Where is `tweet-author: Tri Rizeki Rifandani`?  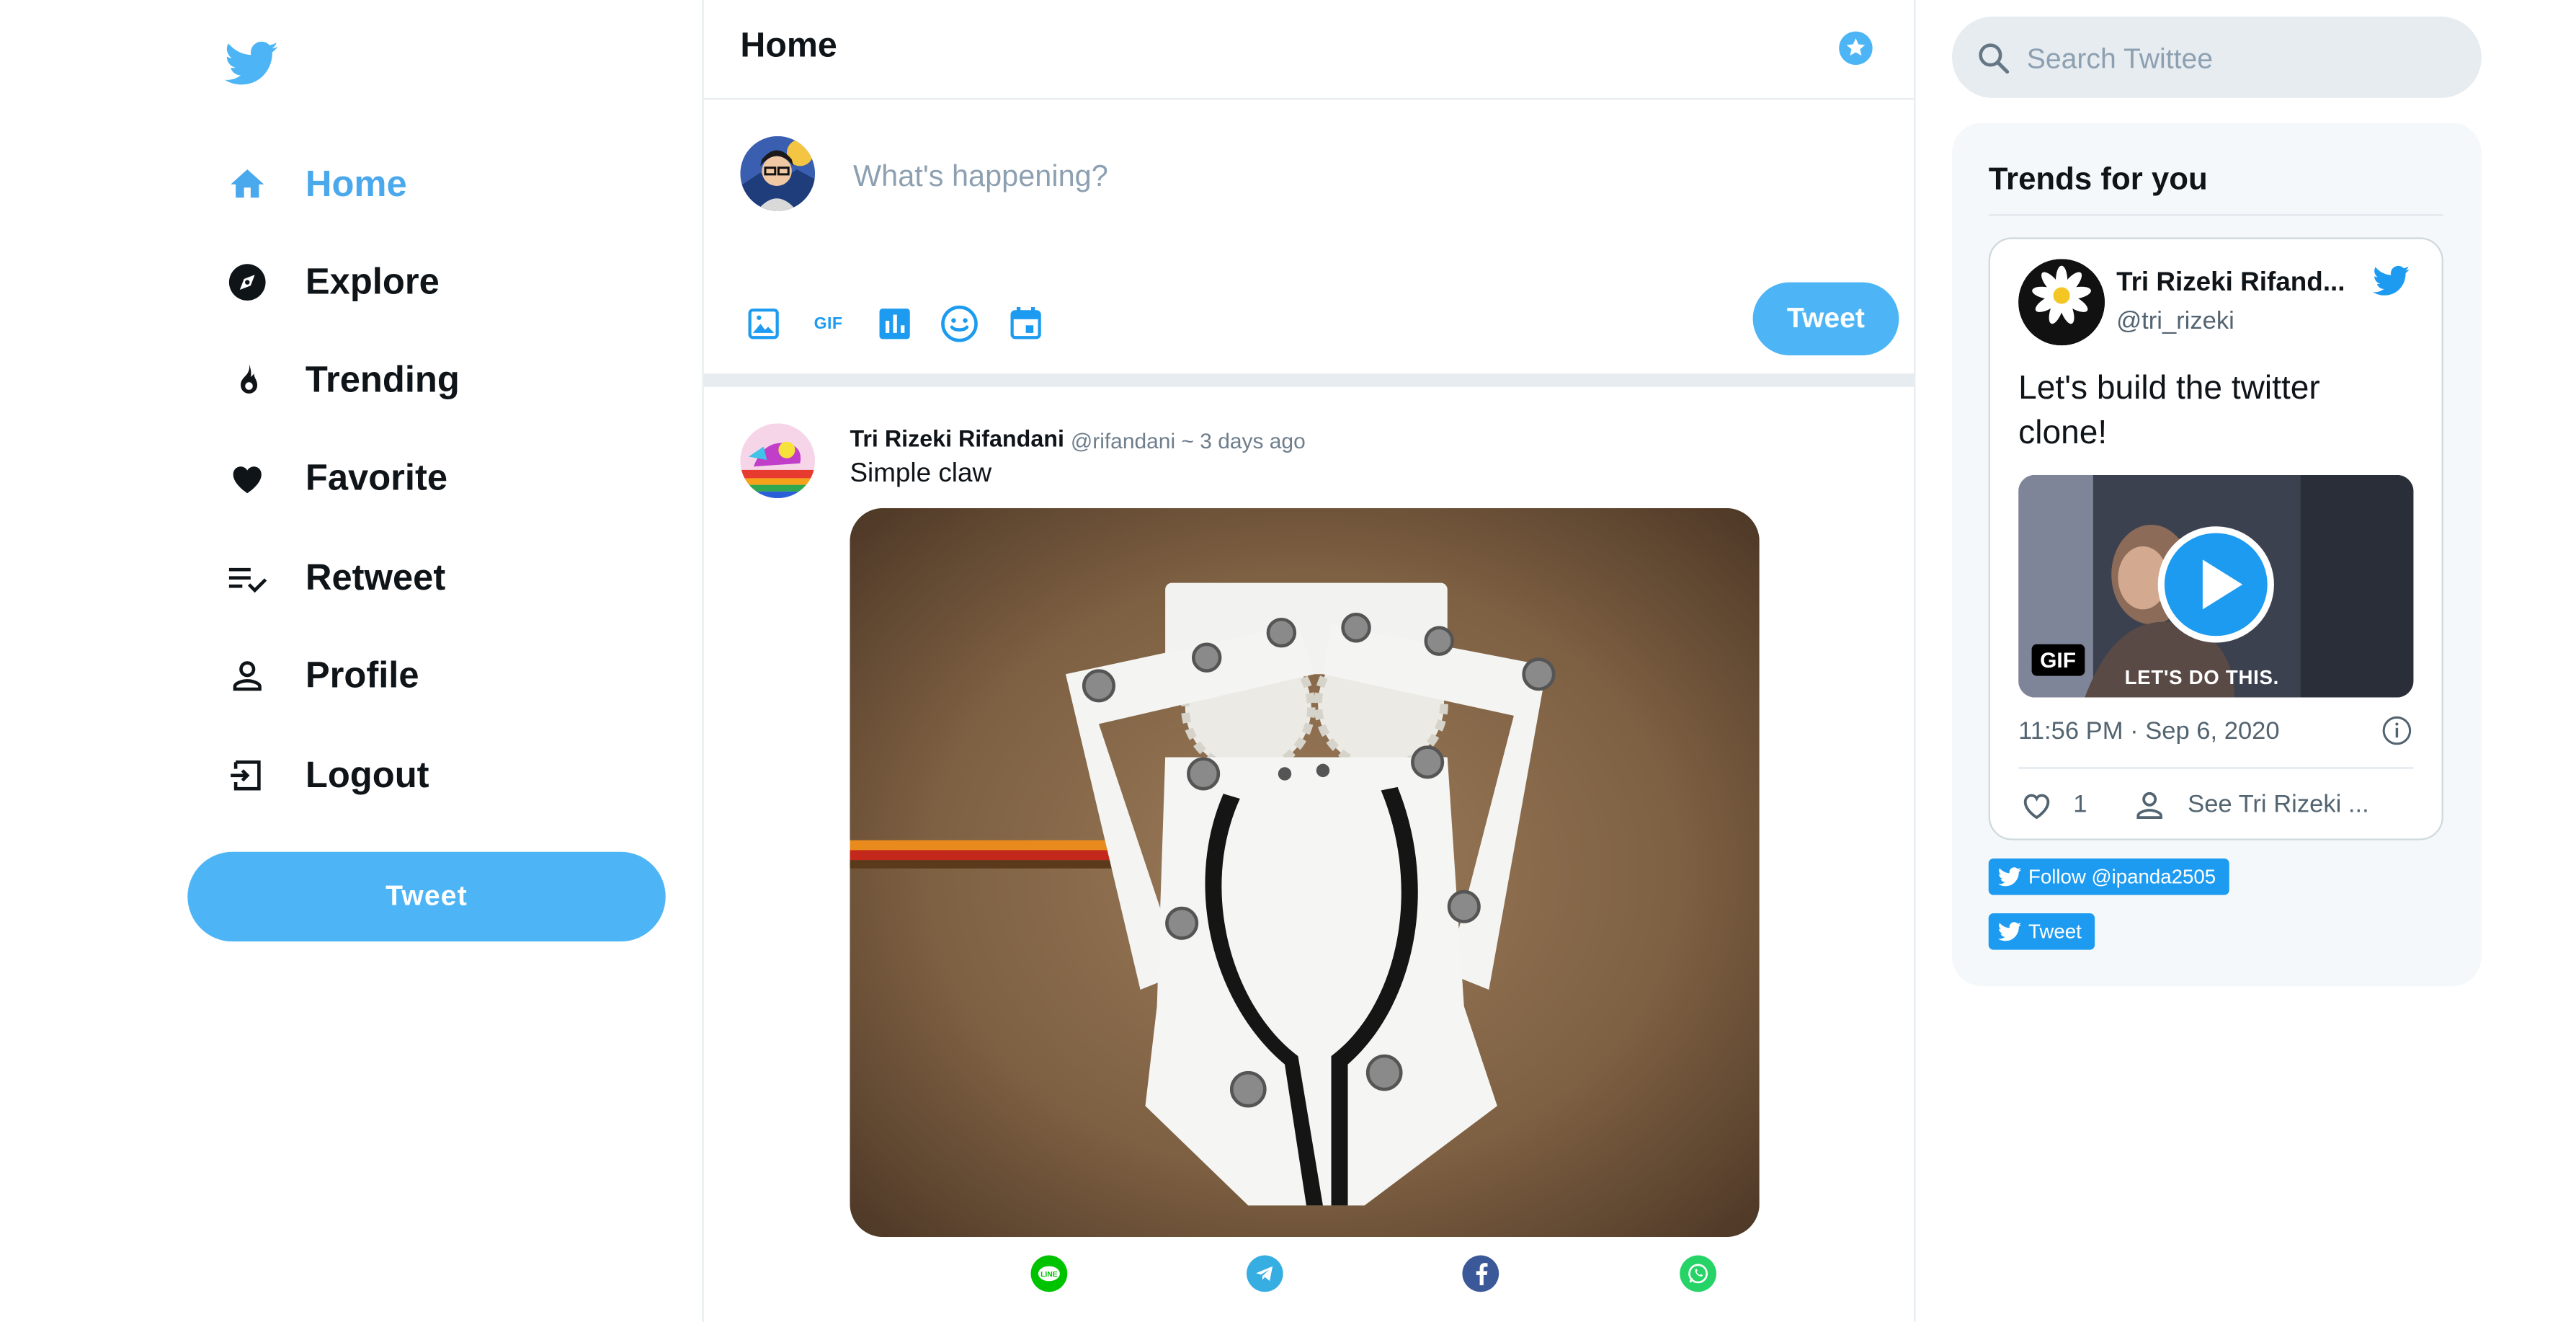 tweet-author: Tri Rizeki Rifandani is located at coordinates (957, 438).